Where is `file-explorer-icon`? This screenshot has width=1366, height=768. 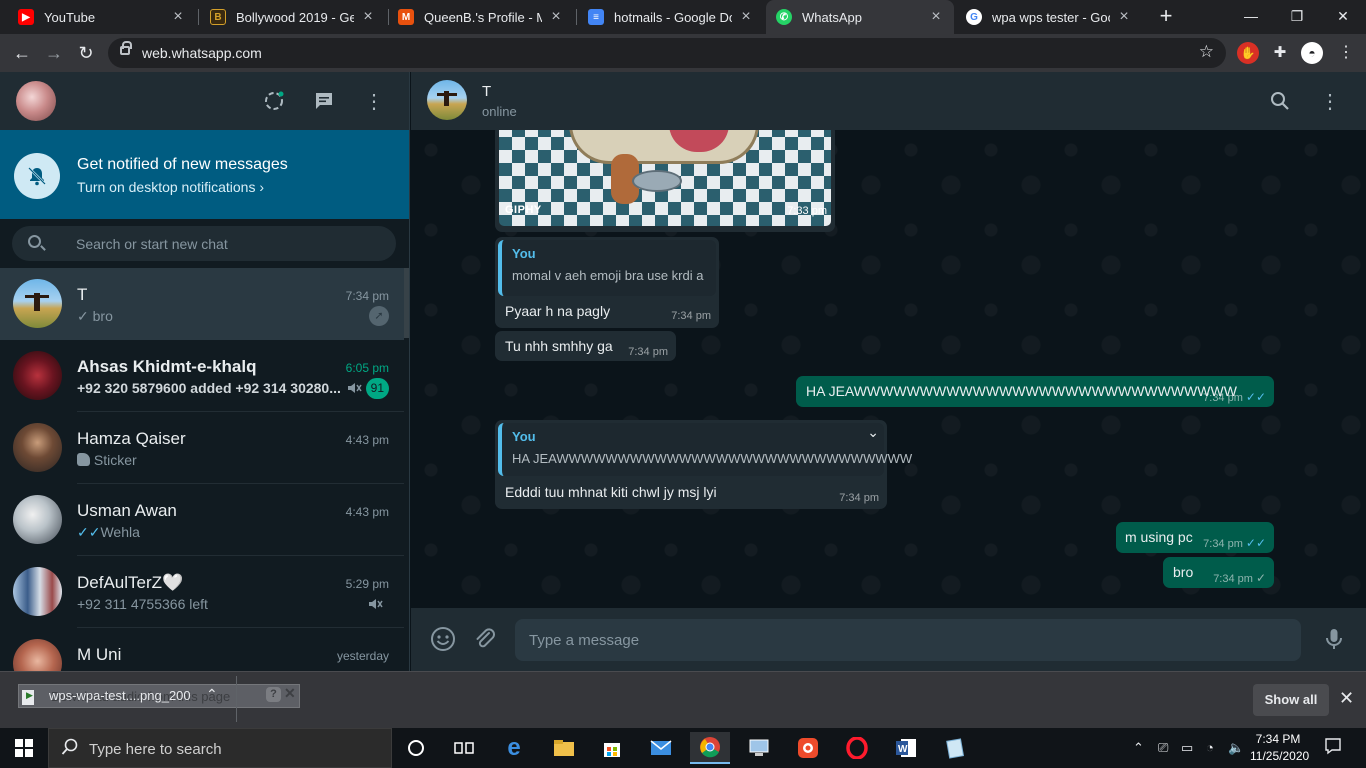
file-explorer-icon is located at coordinates (564, 748).